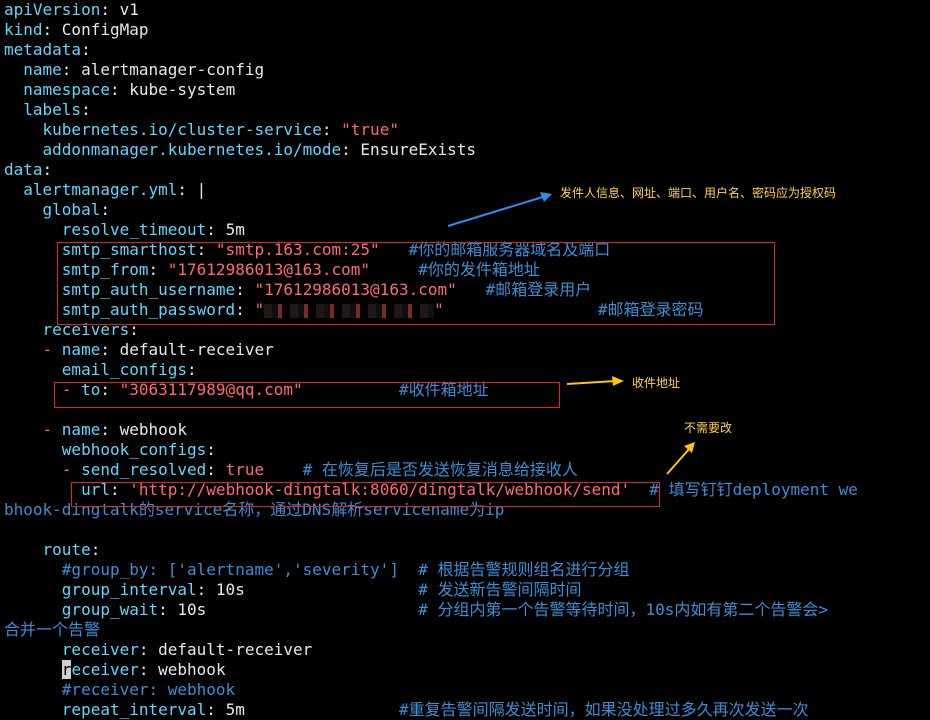  Describe the element at coordinates (680, 458) in the screenshot. I see `yellow-arrow-webhook-icon` at that location.